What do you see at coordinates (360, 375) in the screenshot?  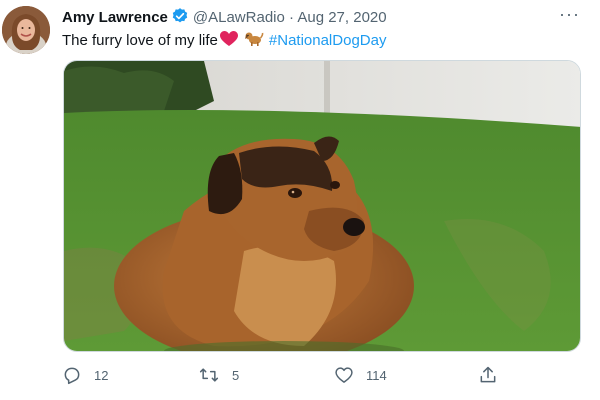 I see `like-button: 114` at bounding box center [360, 375].